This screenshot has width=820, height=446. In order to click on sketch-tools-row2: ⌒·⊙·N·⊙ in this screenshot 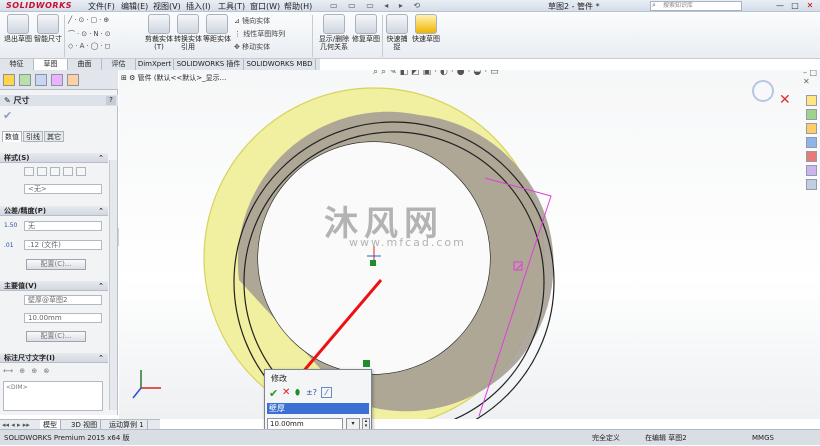, I will do `click(90, 34)`.